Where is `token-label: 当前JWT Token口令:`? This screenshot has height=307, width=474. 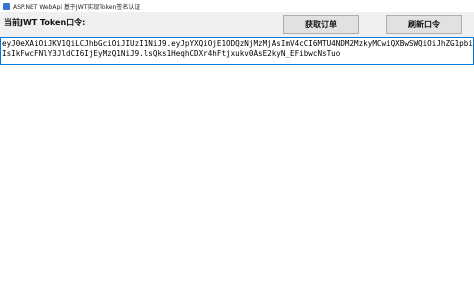 token-label: 当前JWT Token口令: is located at coordinates (45, 22).